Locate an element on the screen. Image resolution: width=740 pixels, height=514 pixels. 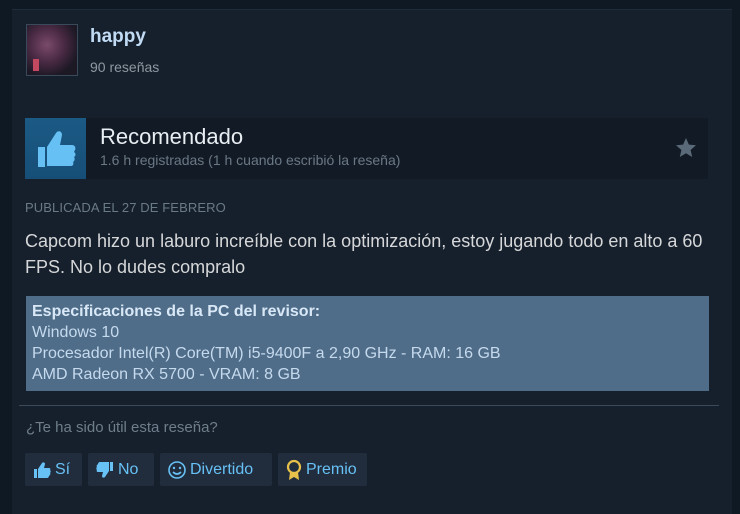
star-icon is located at coordinates (686, 148).